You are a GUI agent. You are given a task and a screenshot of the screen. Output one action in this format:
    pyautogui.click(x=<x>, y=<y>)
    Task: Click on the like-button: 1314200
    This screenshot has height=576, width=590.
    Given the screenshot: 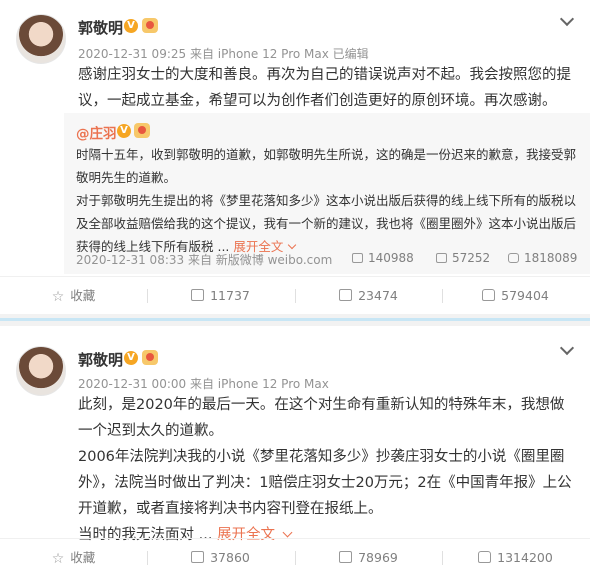 What is the action you would take?
    pyautogui.click(x=515, y=557)
    